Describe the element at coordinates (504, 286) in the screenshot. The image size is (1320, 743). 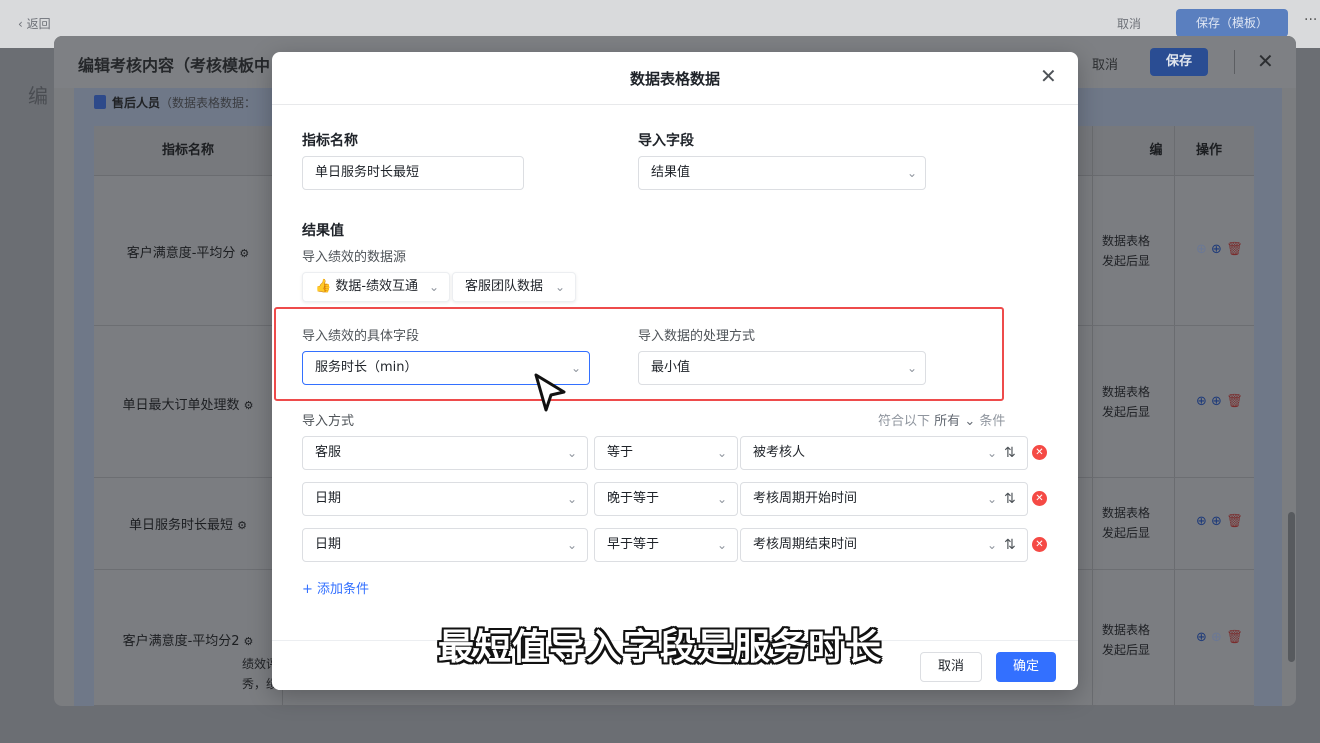
I see `datasource-table-value: 客服团队数据` at that location.